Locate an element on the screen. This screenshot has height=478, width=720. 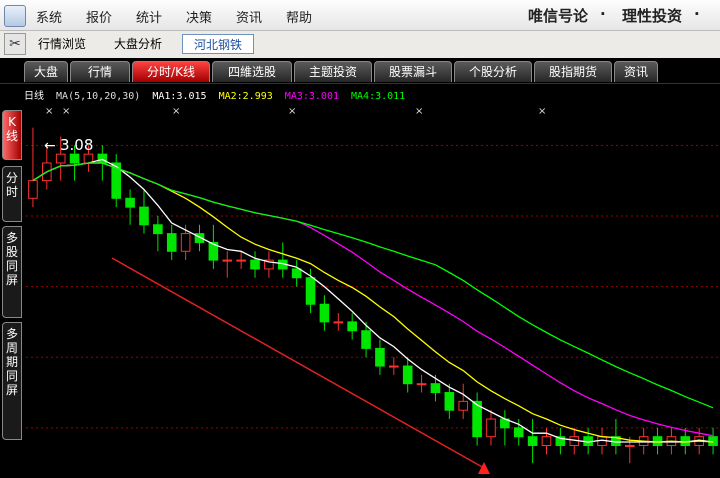
price-annotation: 3.08 is located at coordinates (76, 145).